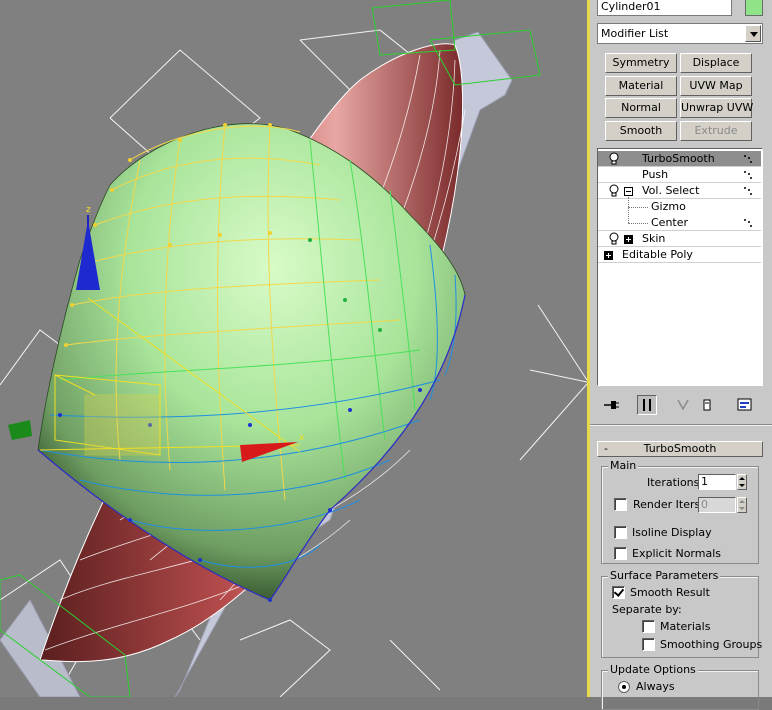  I want to click on isoline-display-label: Isoline Display, so click(672, 532).